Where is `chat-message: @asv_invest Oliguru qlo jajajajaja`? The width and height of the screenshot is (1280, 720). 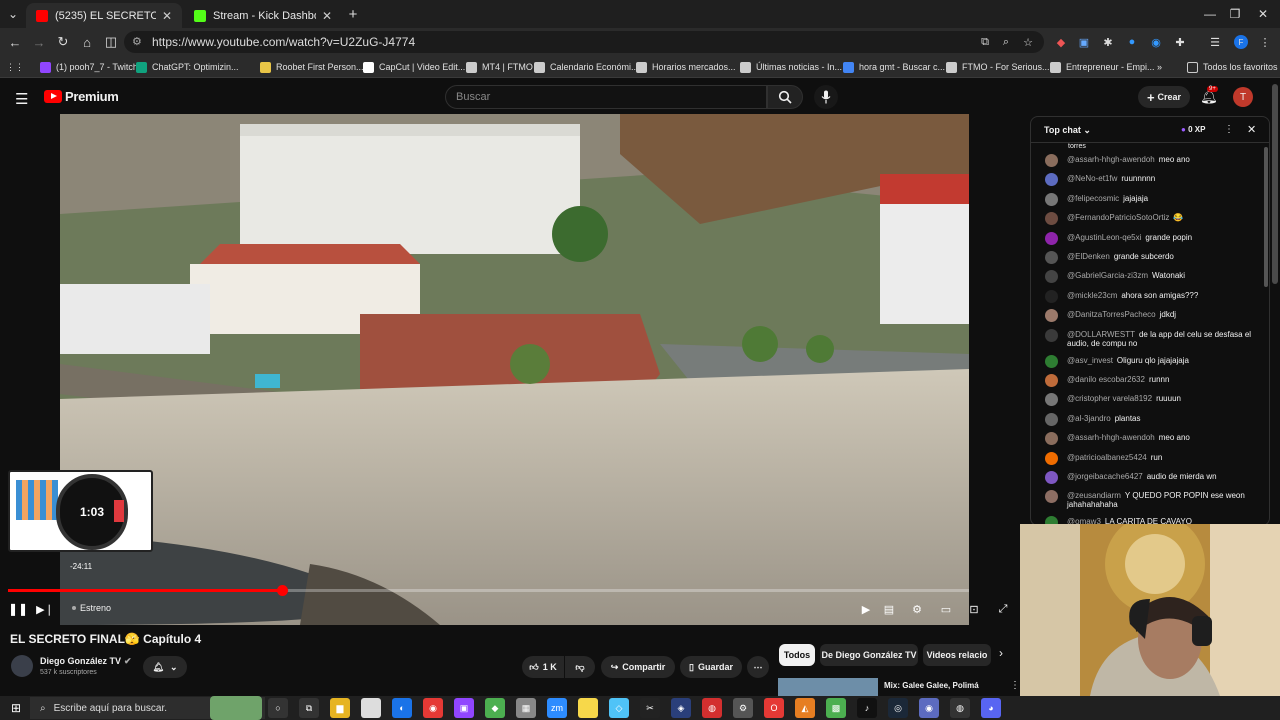 chat-message: @asv_invest Oliguru qlo jajajajaja is located at coordinates (1152, 364).